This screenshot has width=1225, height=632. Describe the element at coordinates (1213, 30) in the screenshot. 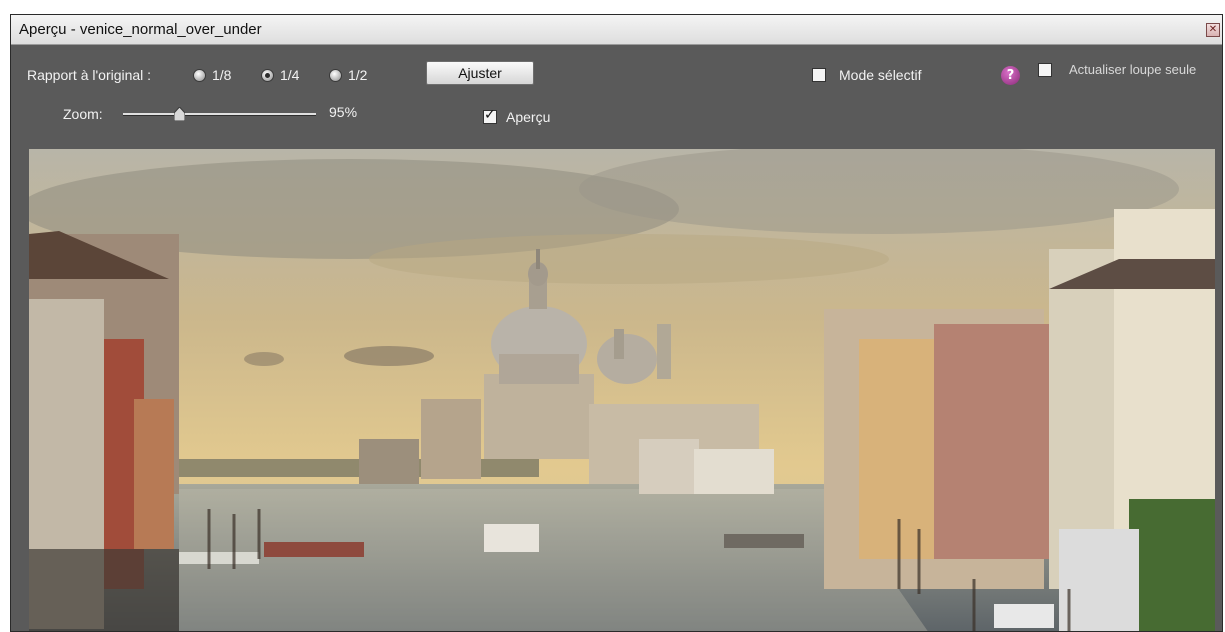

I see `close-icon: ✕` at that location.